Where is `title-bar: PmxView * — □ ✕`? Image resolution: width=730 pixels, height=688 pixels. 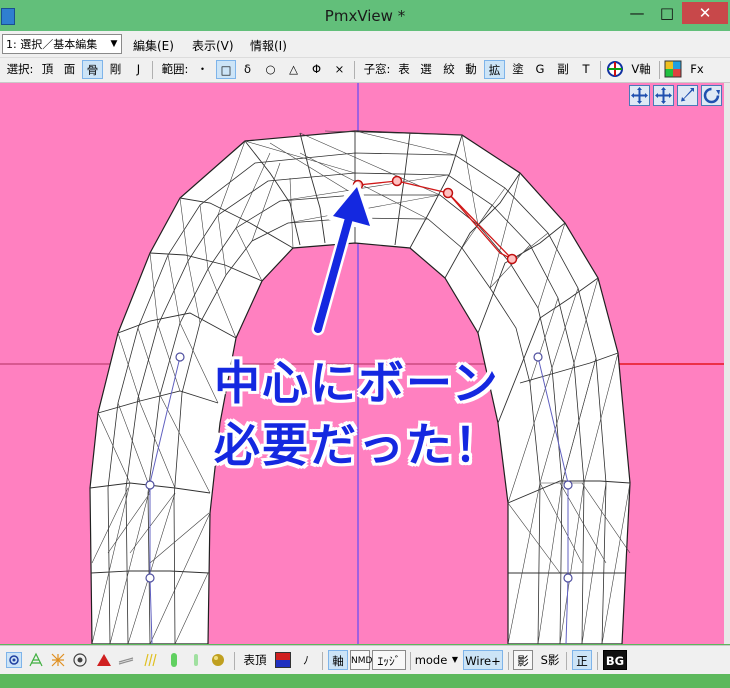 title-bar: PmxView * — □ ✕ is located at coordinates (365, 15).